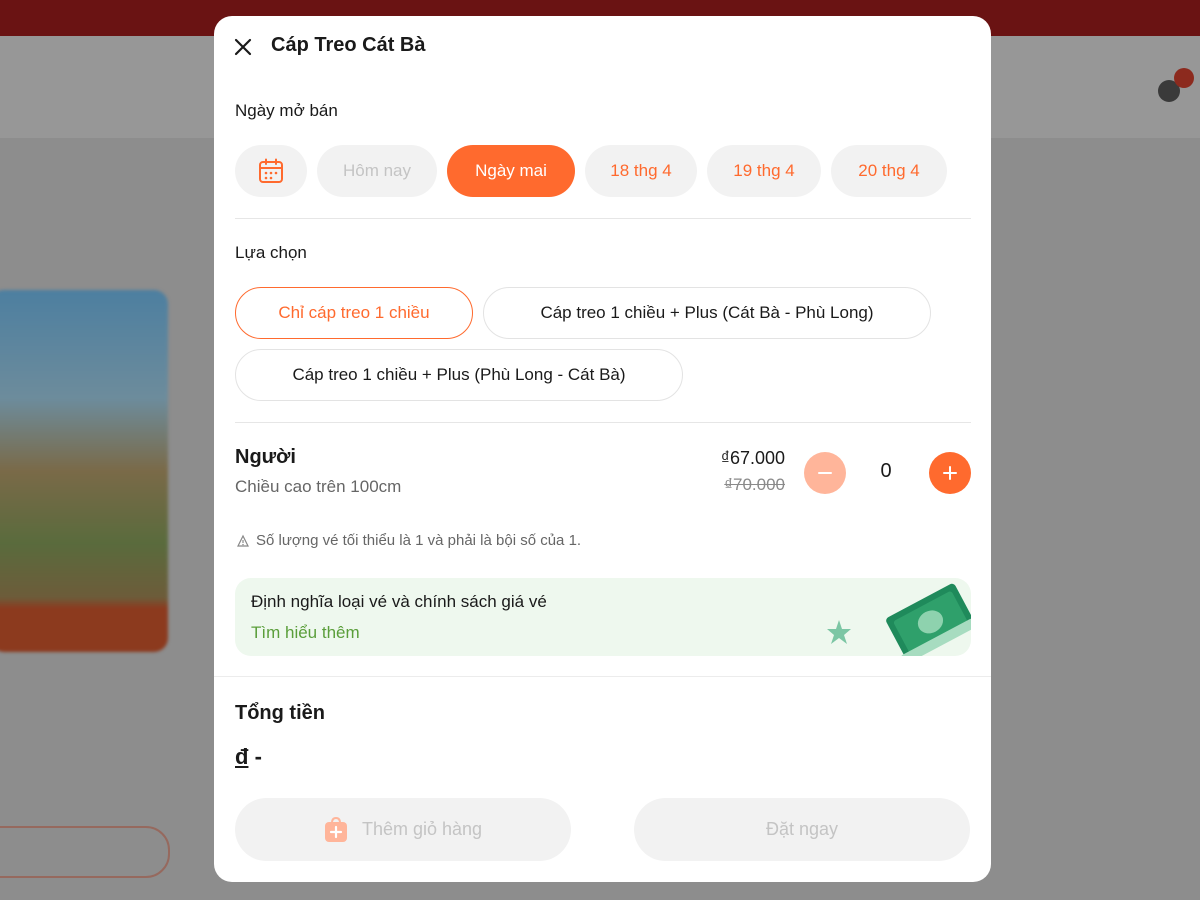 The height and width of the screenshot is (900, 1200). Describe the element at coordinates (85, 852) in the screenshot. I see `background-button` at that location.